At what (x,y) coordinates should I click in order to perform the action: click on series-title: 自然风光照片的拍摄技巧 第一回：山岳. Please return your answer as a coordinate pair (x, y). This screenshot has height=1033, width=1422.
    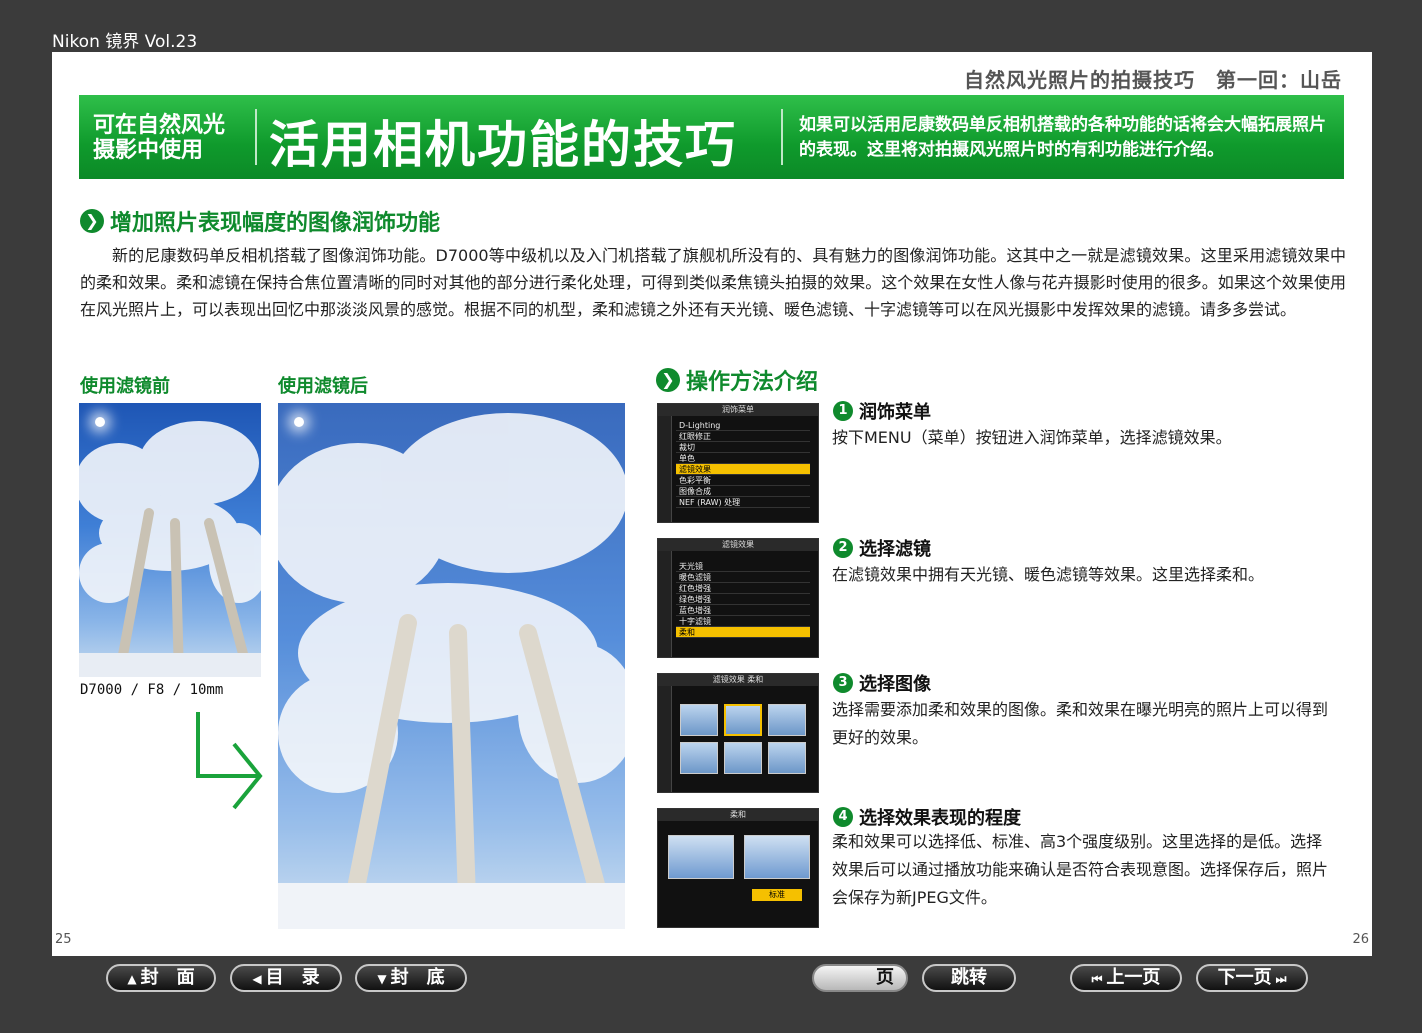
    Looking at the image, I should click on (1153, 80).